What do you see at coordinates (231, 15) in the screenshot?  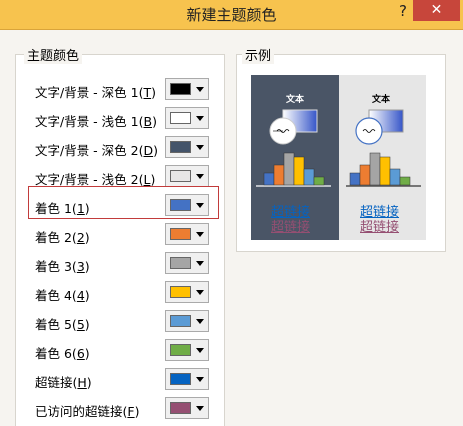 I see `title-bar: 新建主题颜色 ? ✕` at bounding box center [231, 15].